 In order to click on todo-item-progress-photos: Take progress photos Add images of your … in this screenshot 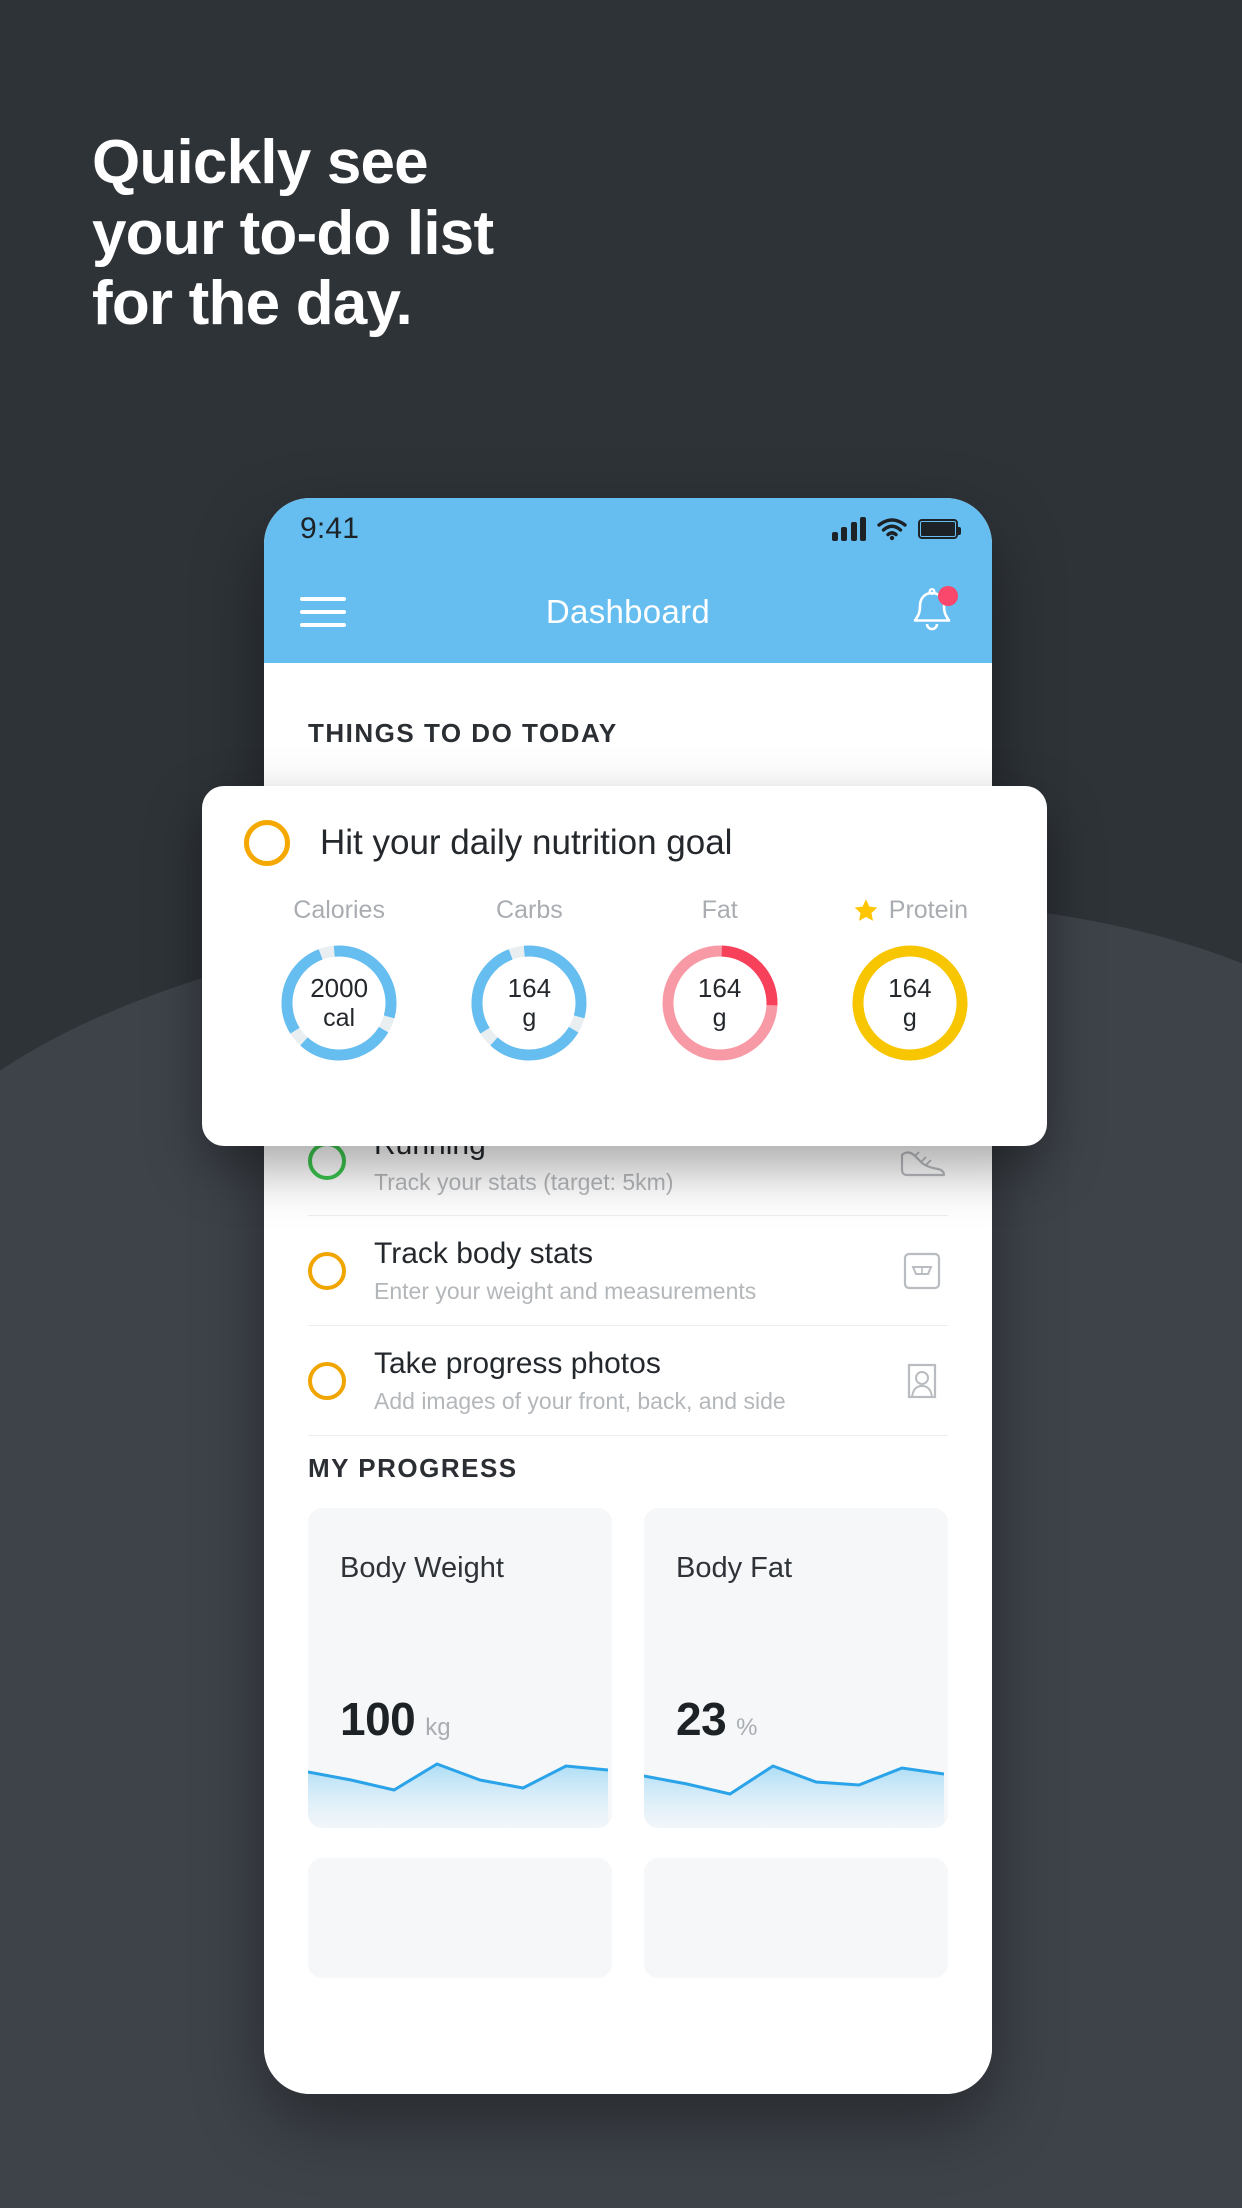, I will do `click(628, 1381)`.